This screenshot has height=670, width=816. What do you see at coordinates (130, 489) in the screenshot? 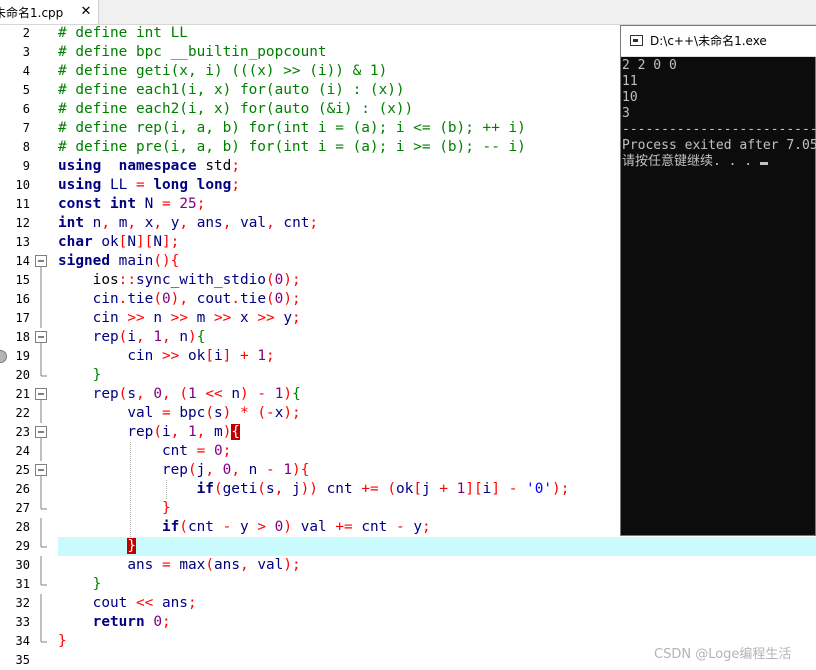
I see `indent-guide` at bounding box center [130, 489].